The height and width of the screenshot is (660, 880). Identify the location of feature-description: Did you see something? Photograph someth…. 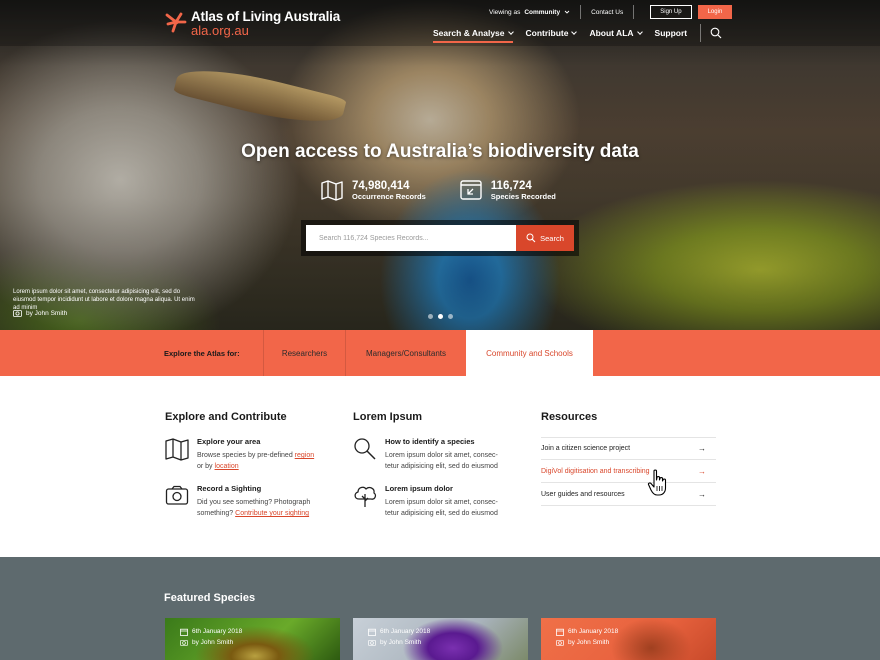
(253, 508).